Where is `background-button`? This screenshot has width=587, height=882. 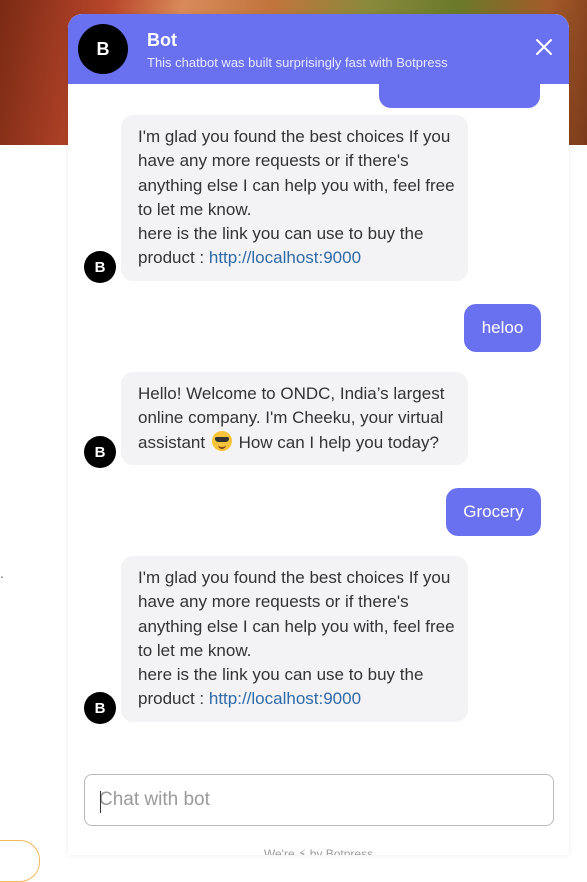 background-button is located at coordinates (20, 861).